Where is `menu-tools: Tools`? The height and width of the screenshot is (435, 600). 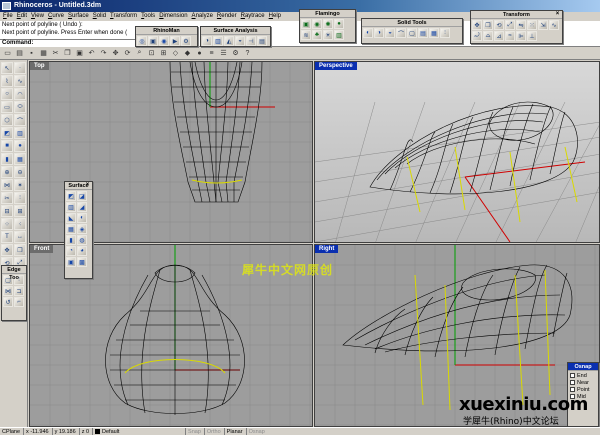
menu-tools: Tools is located at coordinates (148, 16).